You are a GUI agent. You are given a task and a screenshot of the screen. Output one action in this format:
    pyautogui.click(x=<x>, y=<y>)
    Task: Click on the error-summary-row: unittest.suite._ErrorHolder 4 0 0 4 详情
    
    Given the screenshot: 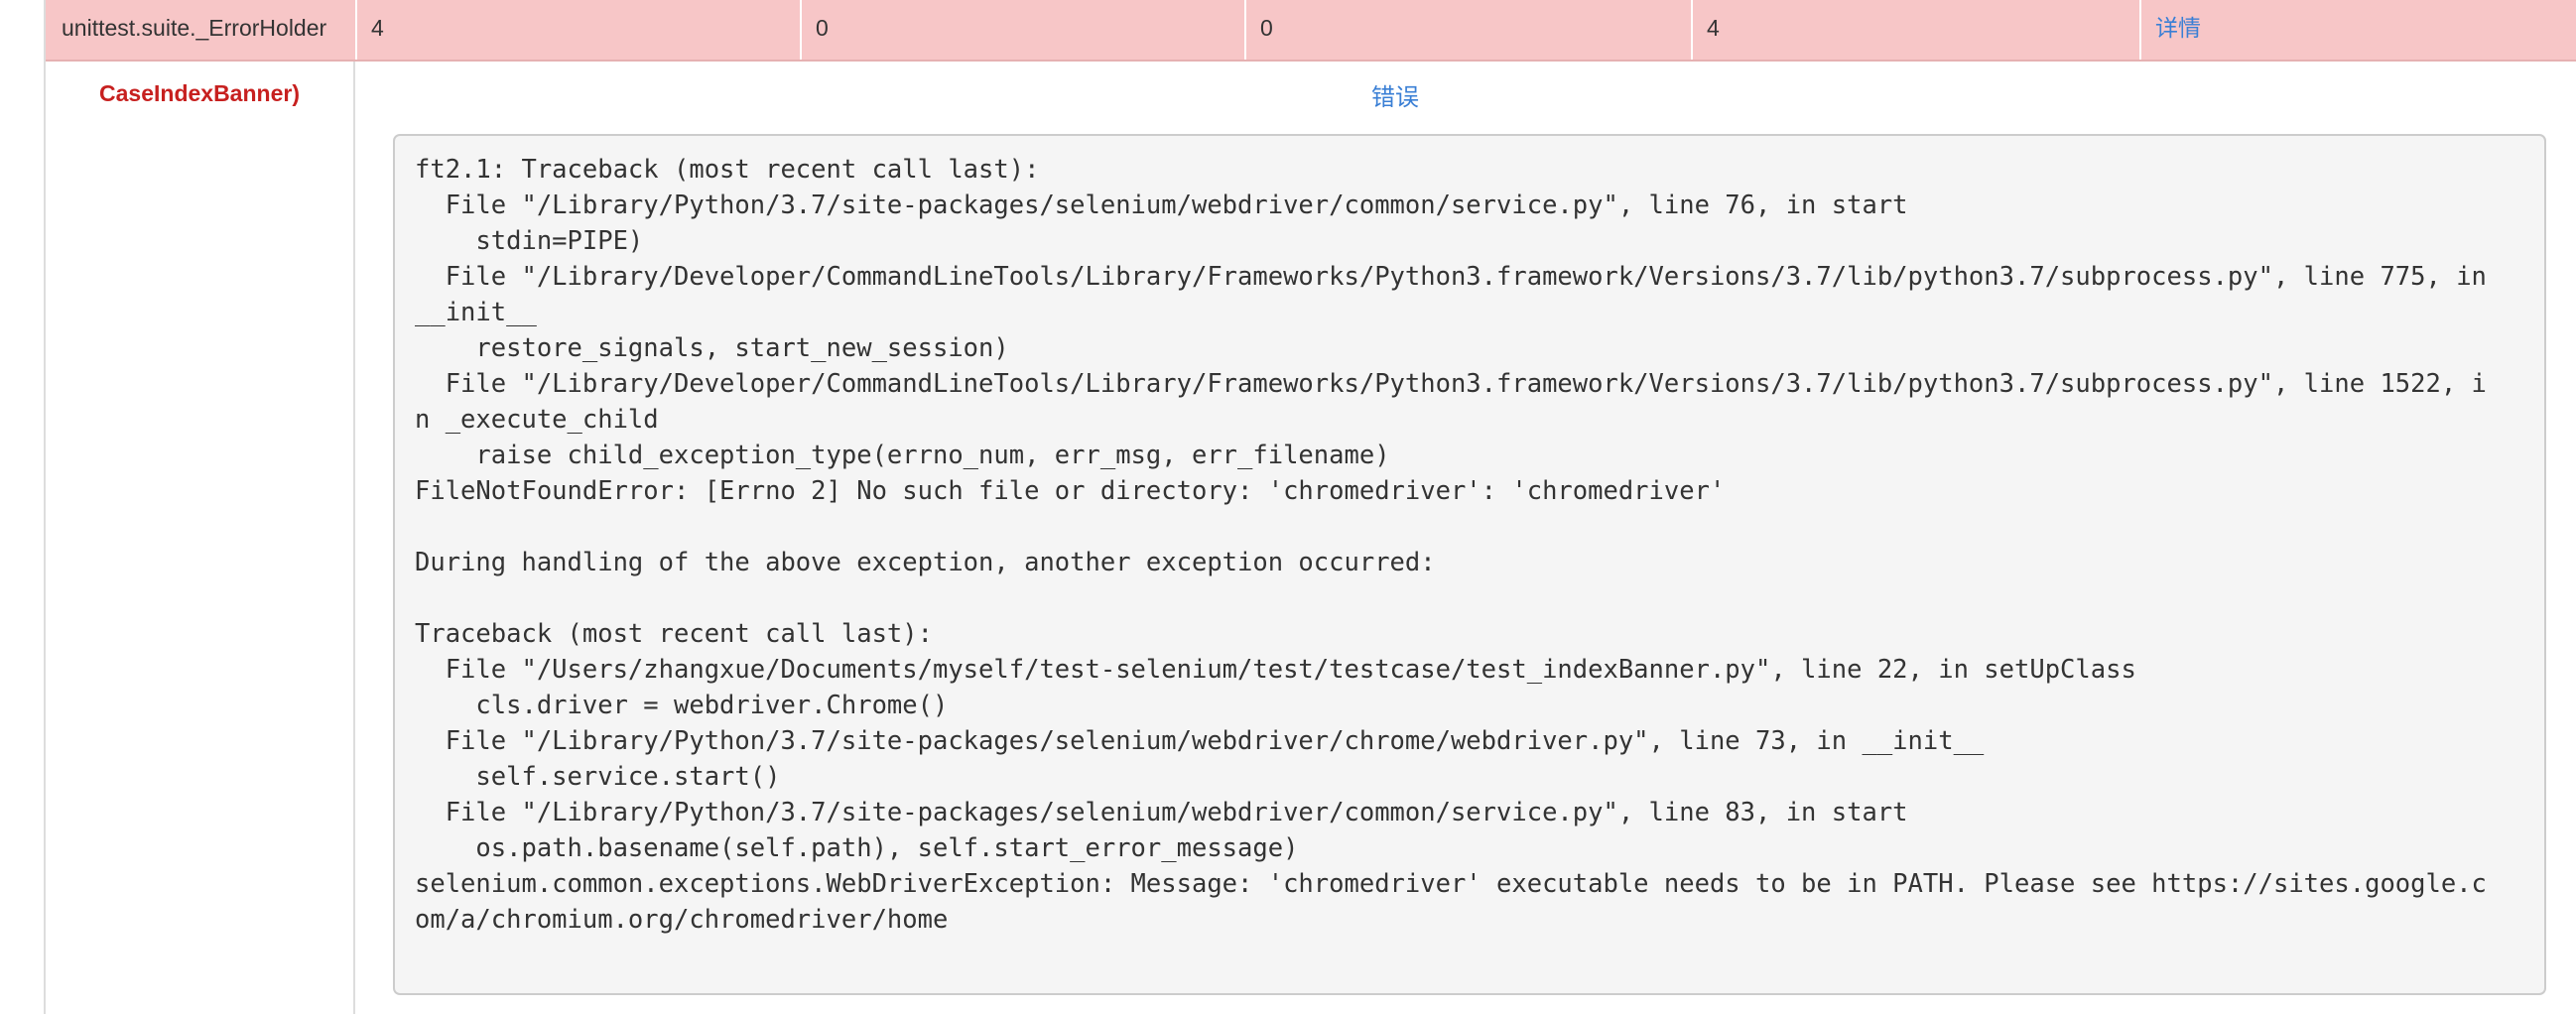 What is the action you would take?
    pyautogui.click(x=1311, y=31)
    